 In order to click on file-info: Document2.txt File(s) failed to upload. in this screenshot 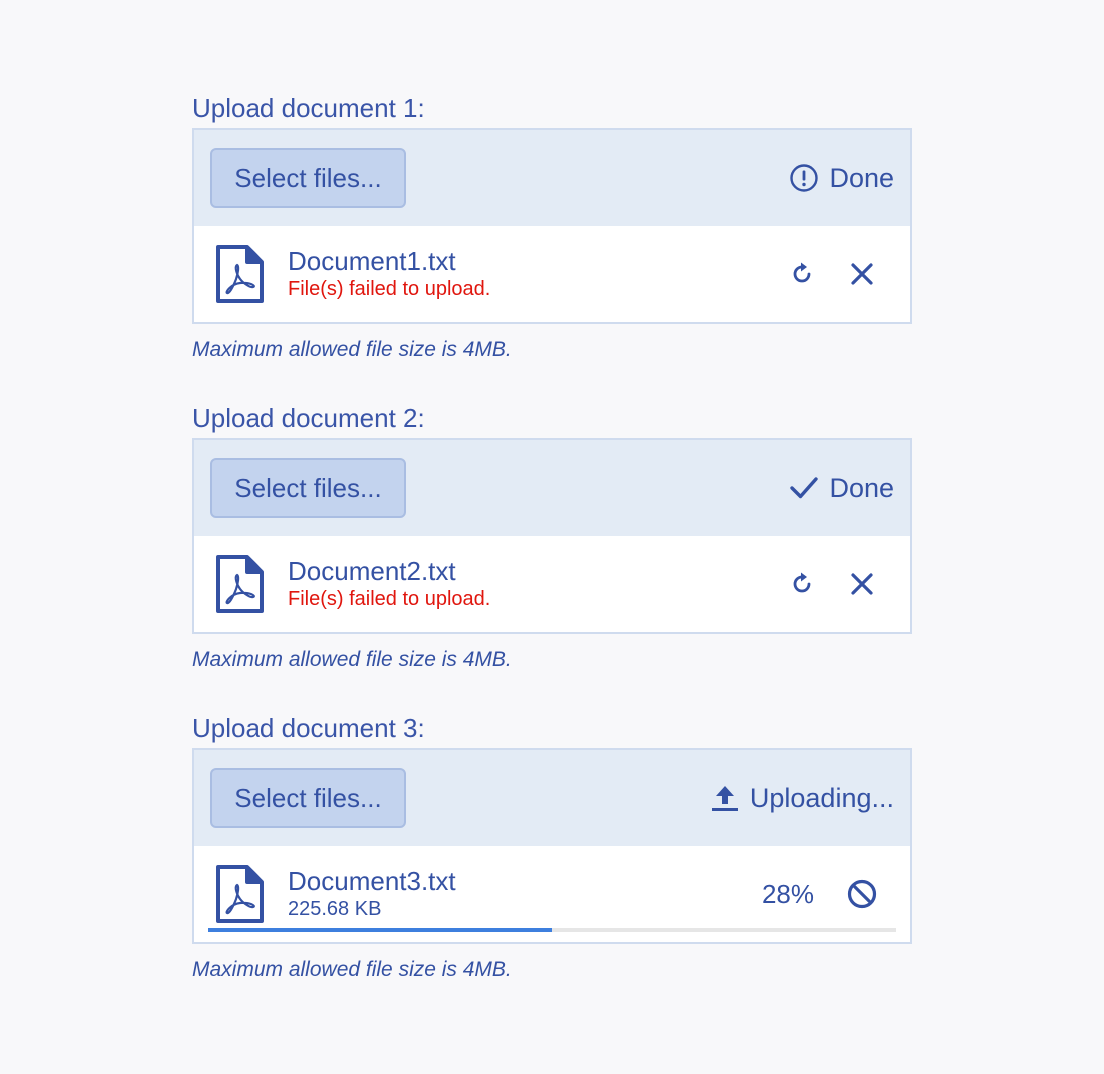, I will do `click(537, 584)`.